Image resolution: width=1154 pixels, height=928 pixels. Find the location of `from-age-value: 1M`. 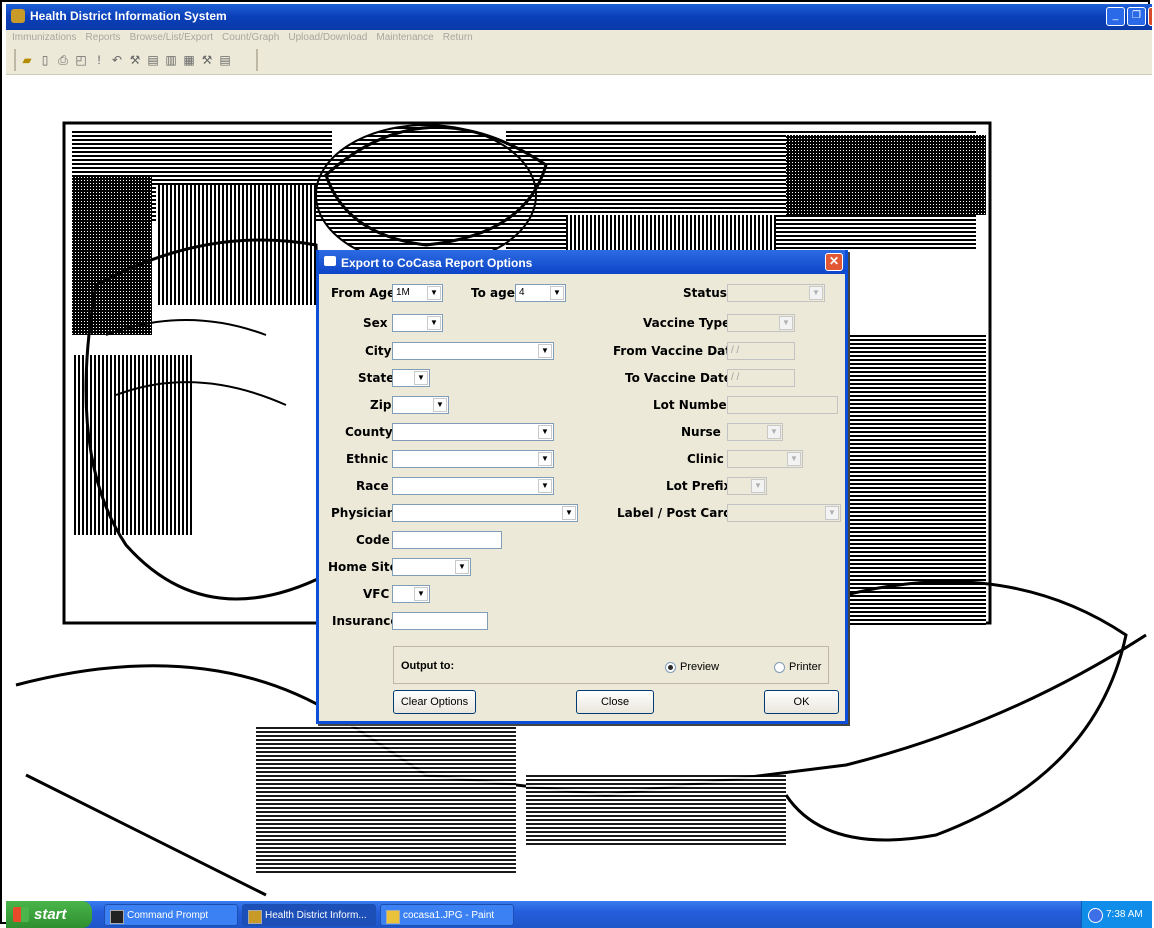

from-age-value: 1M is located at coordinates (403, 292).